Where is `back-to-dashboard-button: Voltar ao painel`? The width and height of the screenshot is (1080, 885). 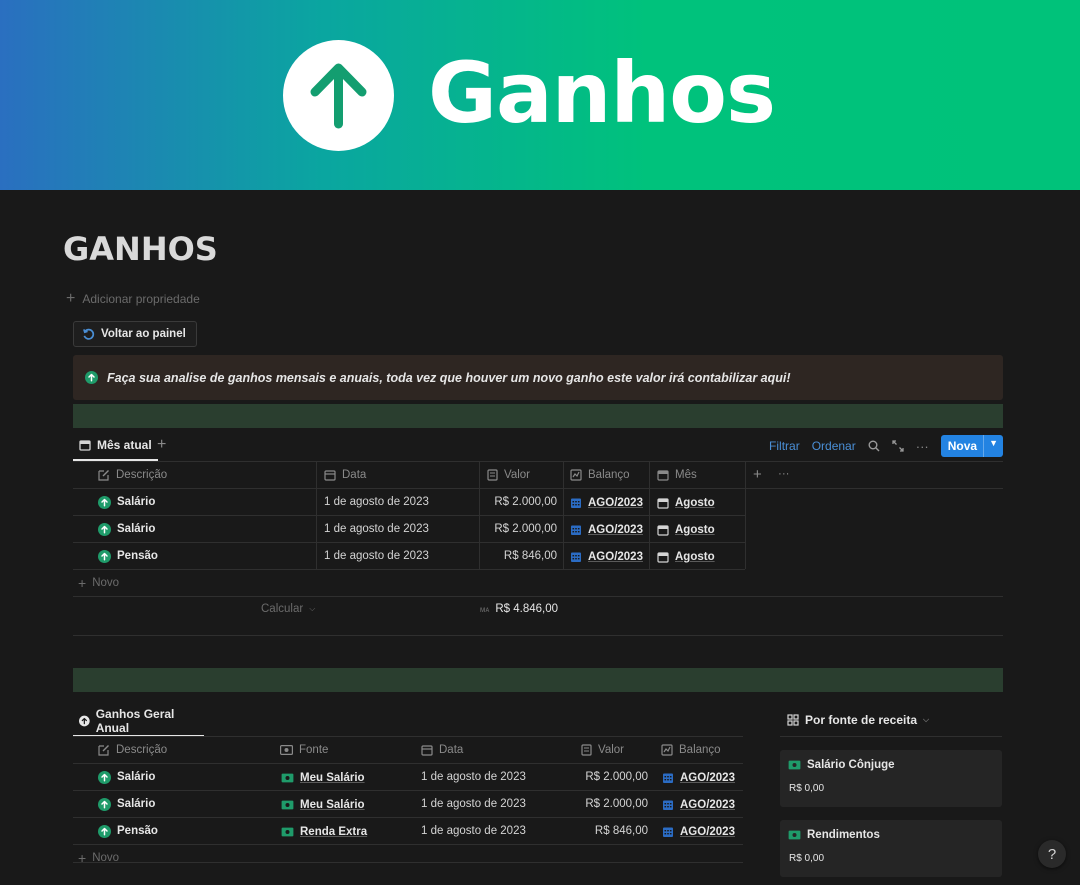 back-to-dashboard-button: Voltar ao painel is located at coordinates (135, 334).